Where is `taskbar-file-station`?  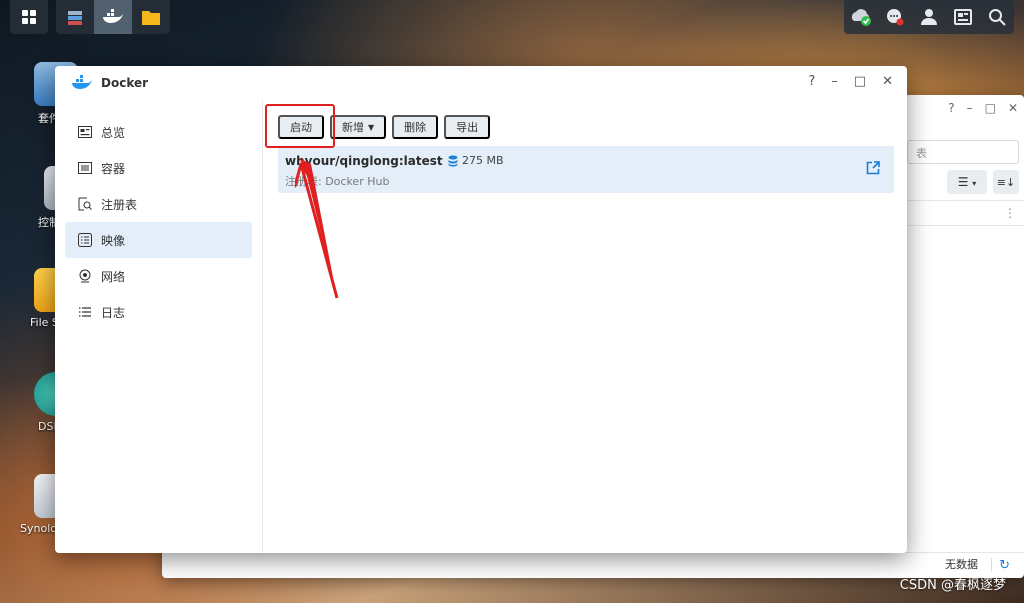
taskbar-file-station is located at coordinates (151, 17).